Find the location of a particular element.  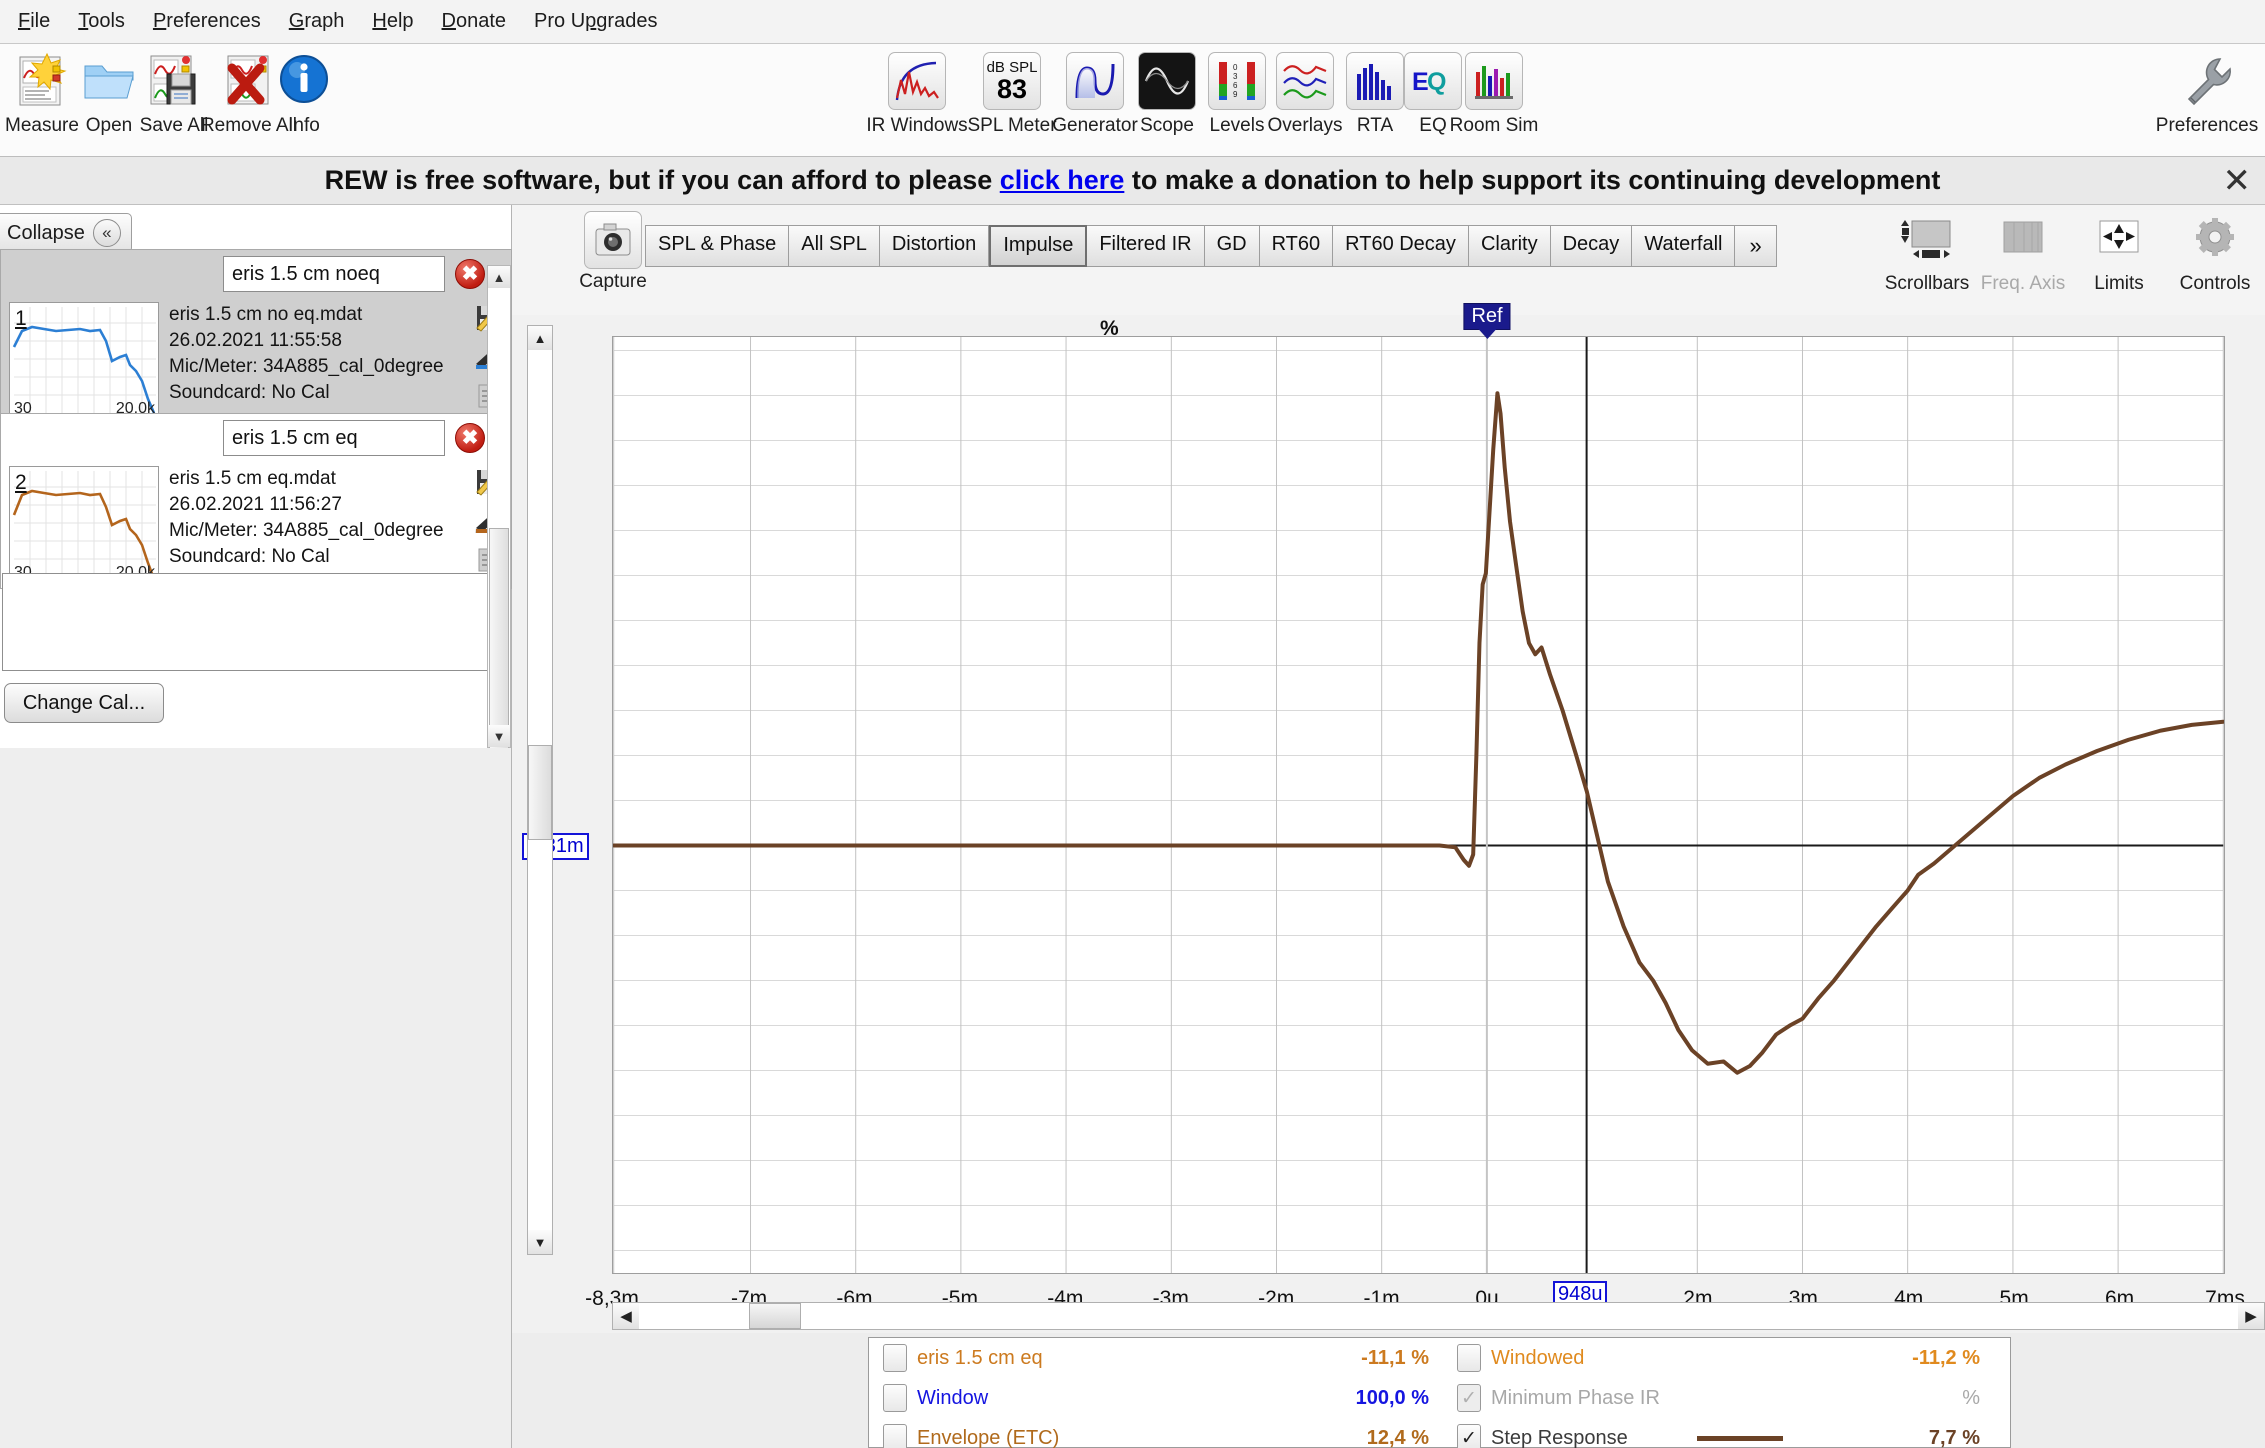

capture-label: Capture is located at coordinates (613, 281).